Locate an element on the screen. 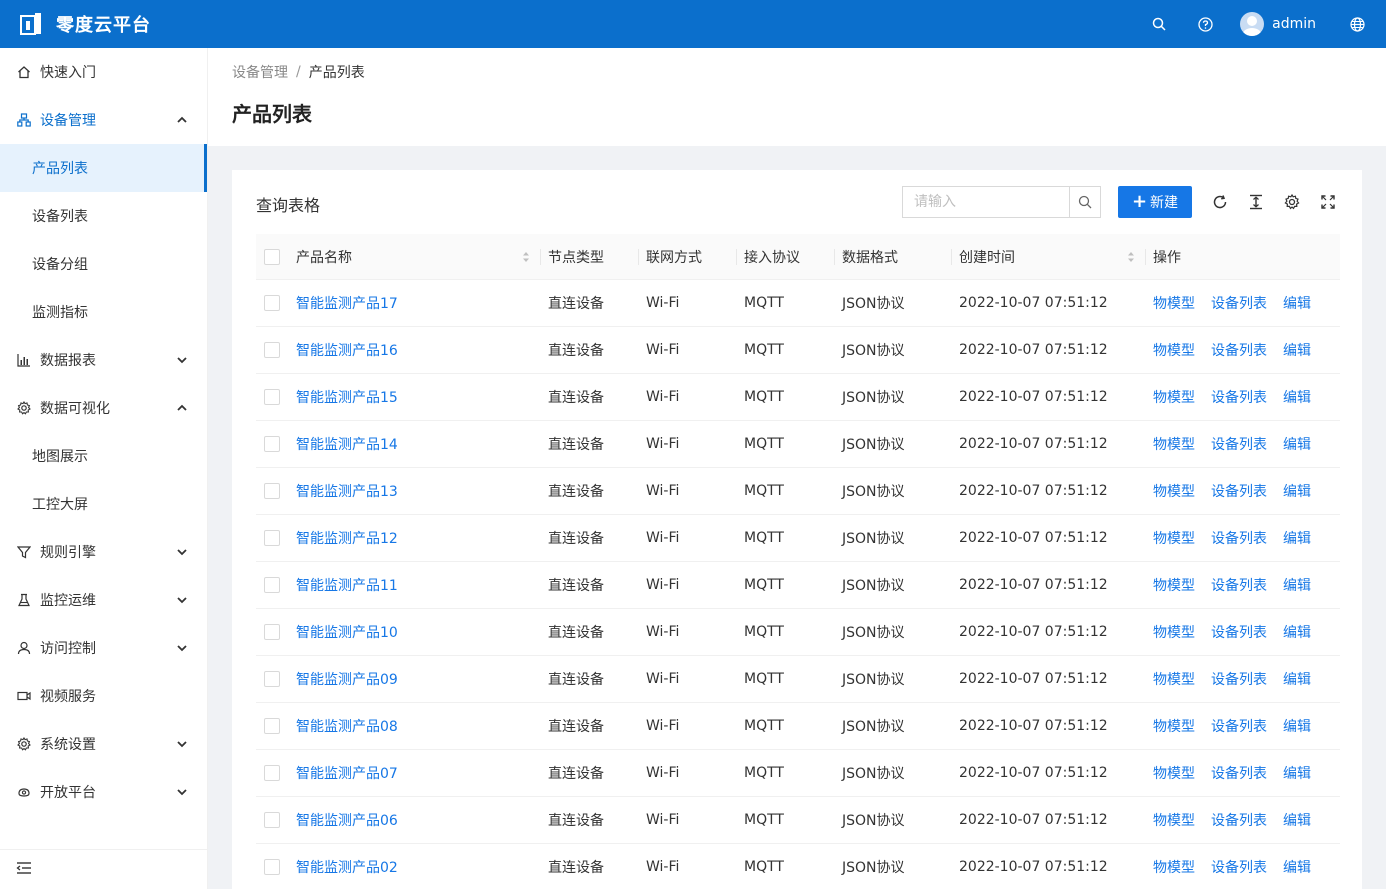  search-icon is located at coordinates (1159, 24).